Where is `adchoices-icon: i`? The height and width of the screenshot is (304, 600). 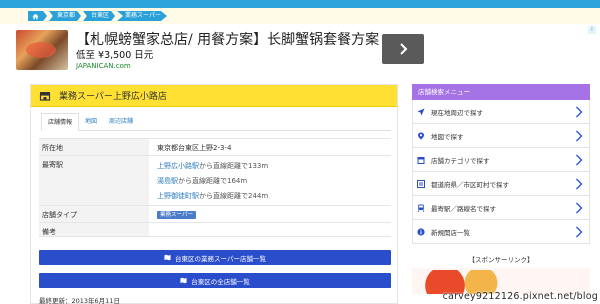
adchoices-icon: i is located at coordinates (592, 30).